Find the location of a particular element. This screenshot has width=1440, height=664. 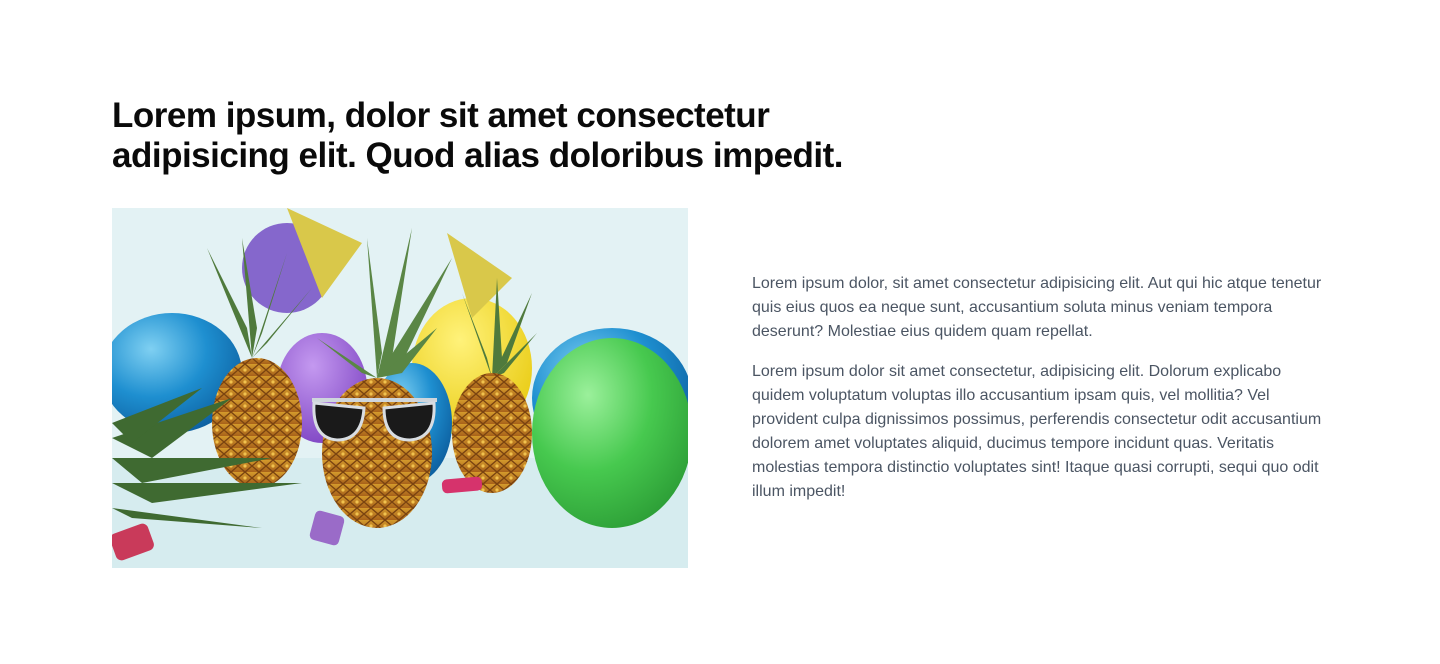

green-balloon is located at coordinates (610, 433).